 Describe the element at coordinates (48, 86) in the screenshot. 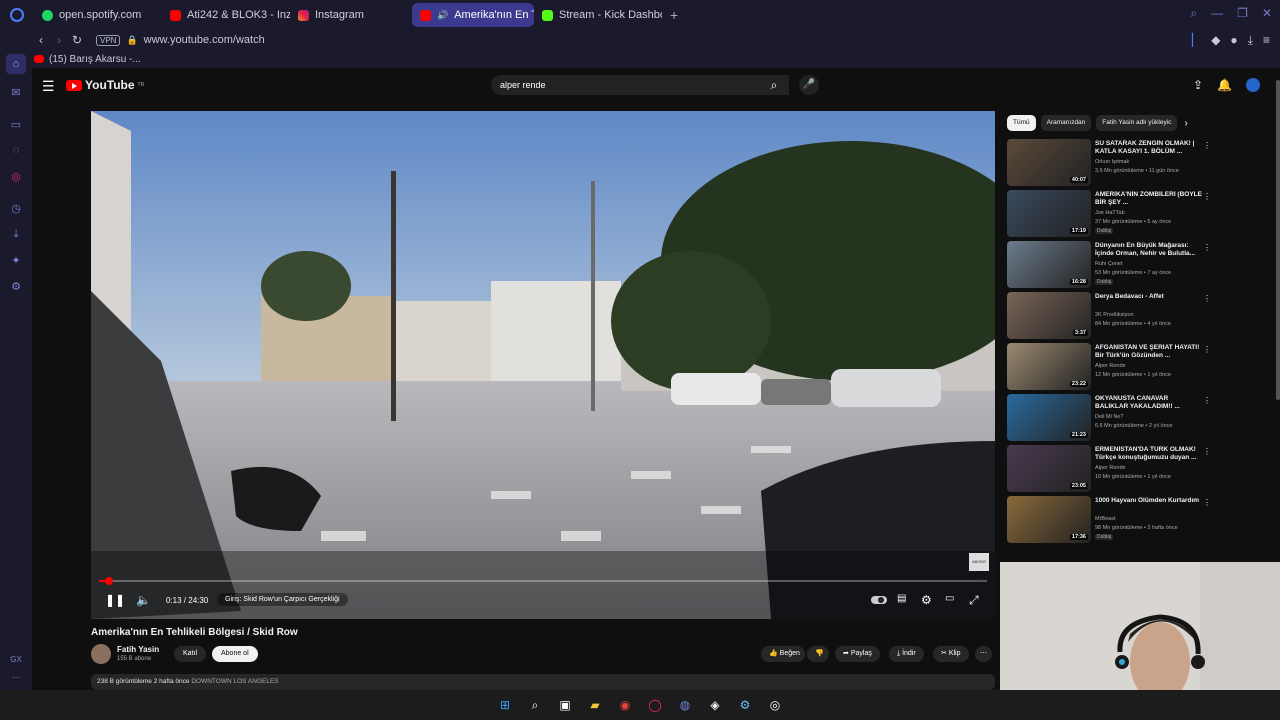

I see `hamburger-menu-icon: ☰` at that location.